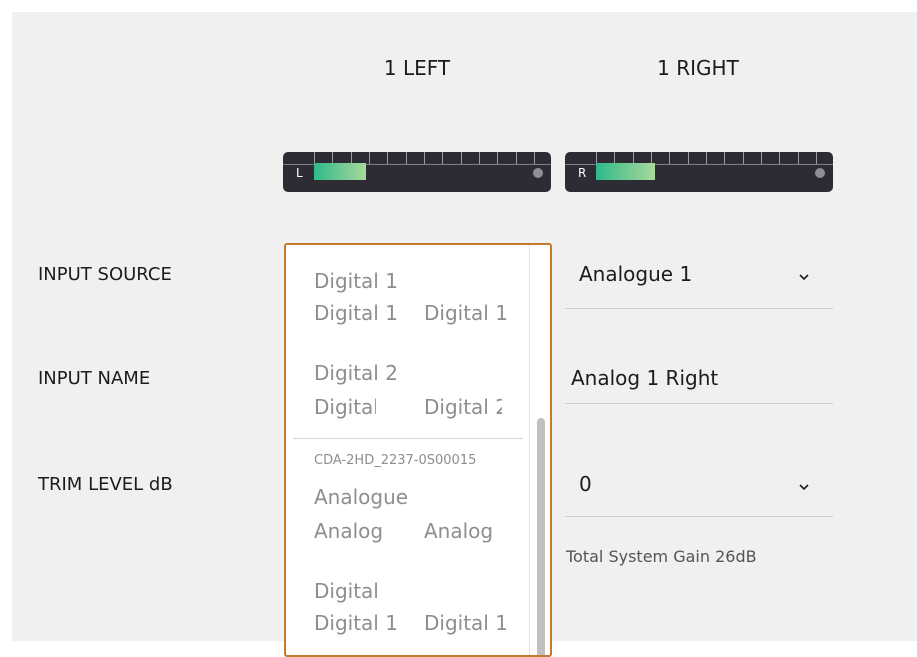 The width and height of the screenshot is (917, 657). I want to click on total-system-gain-note: Total System Gain 26dB, so click(661, 556).